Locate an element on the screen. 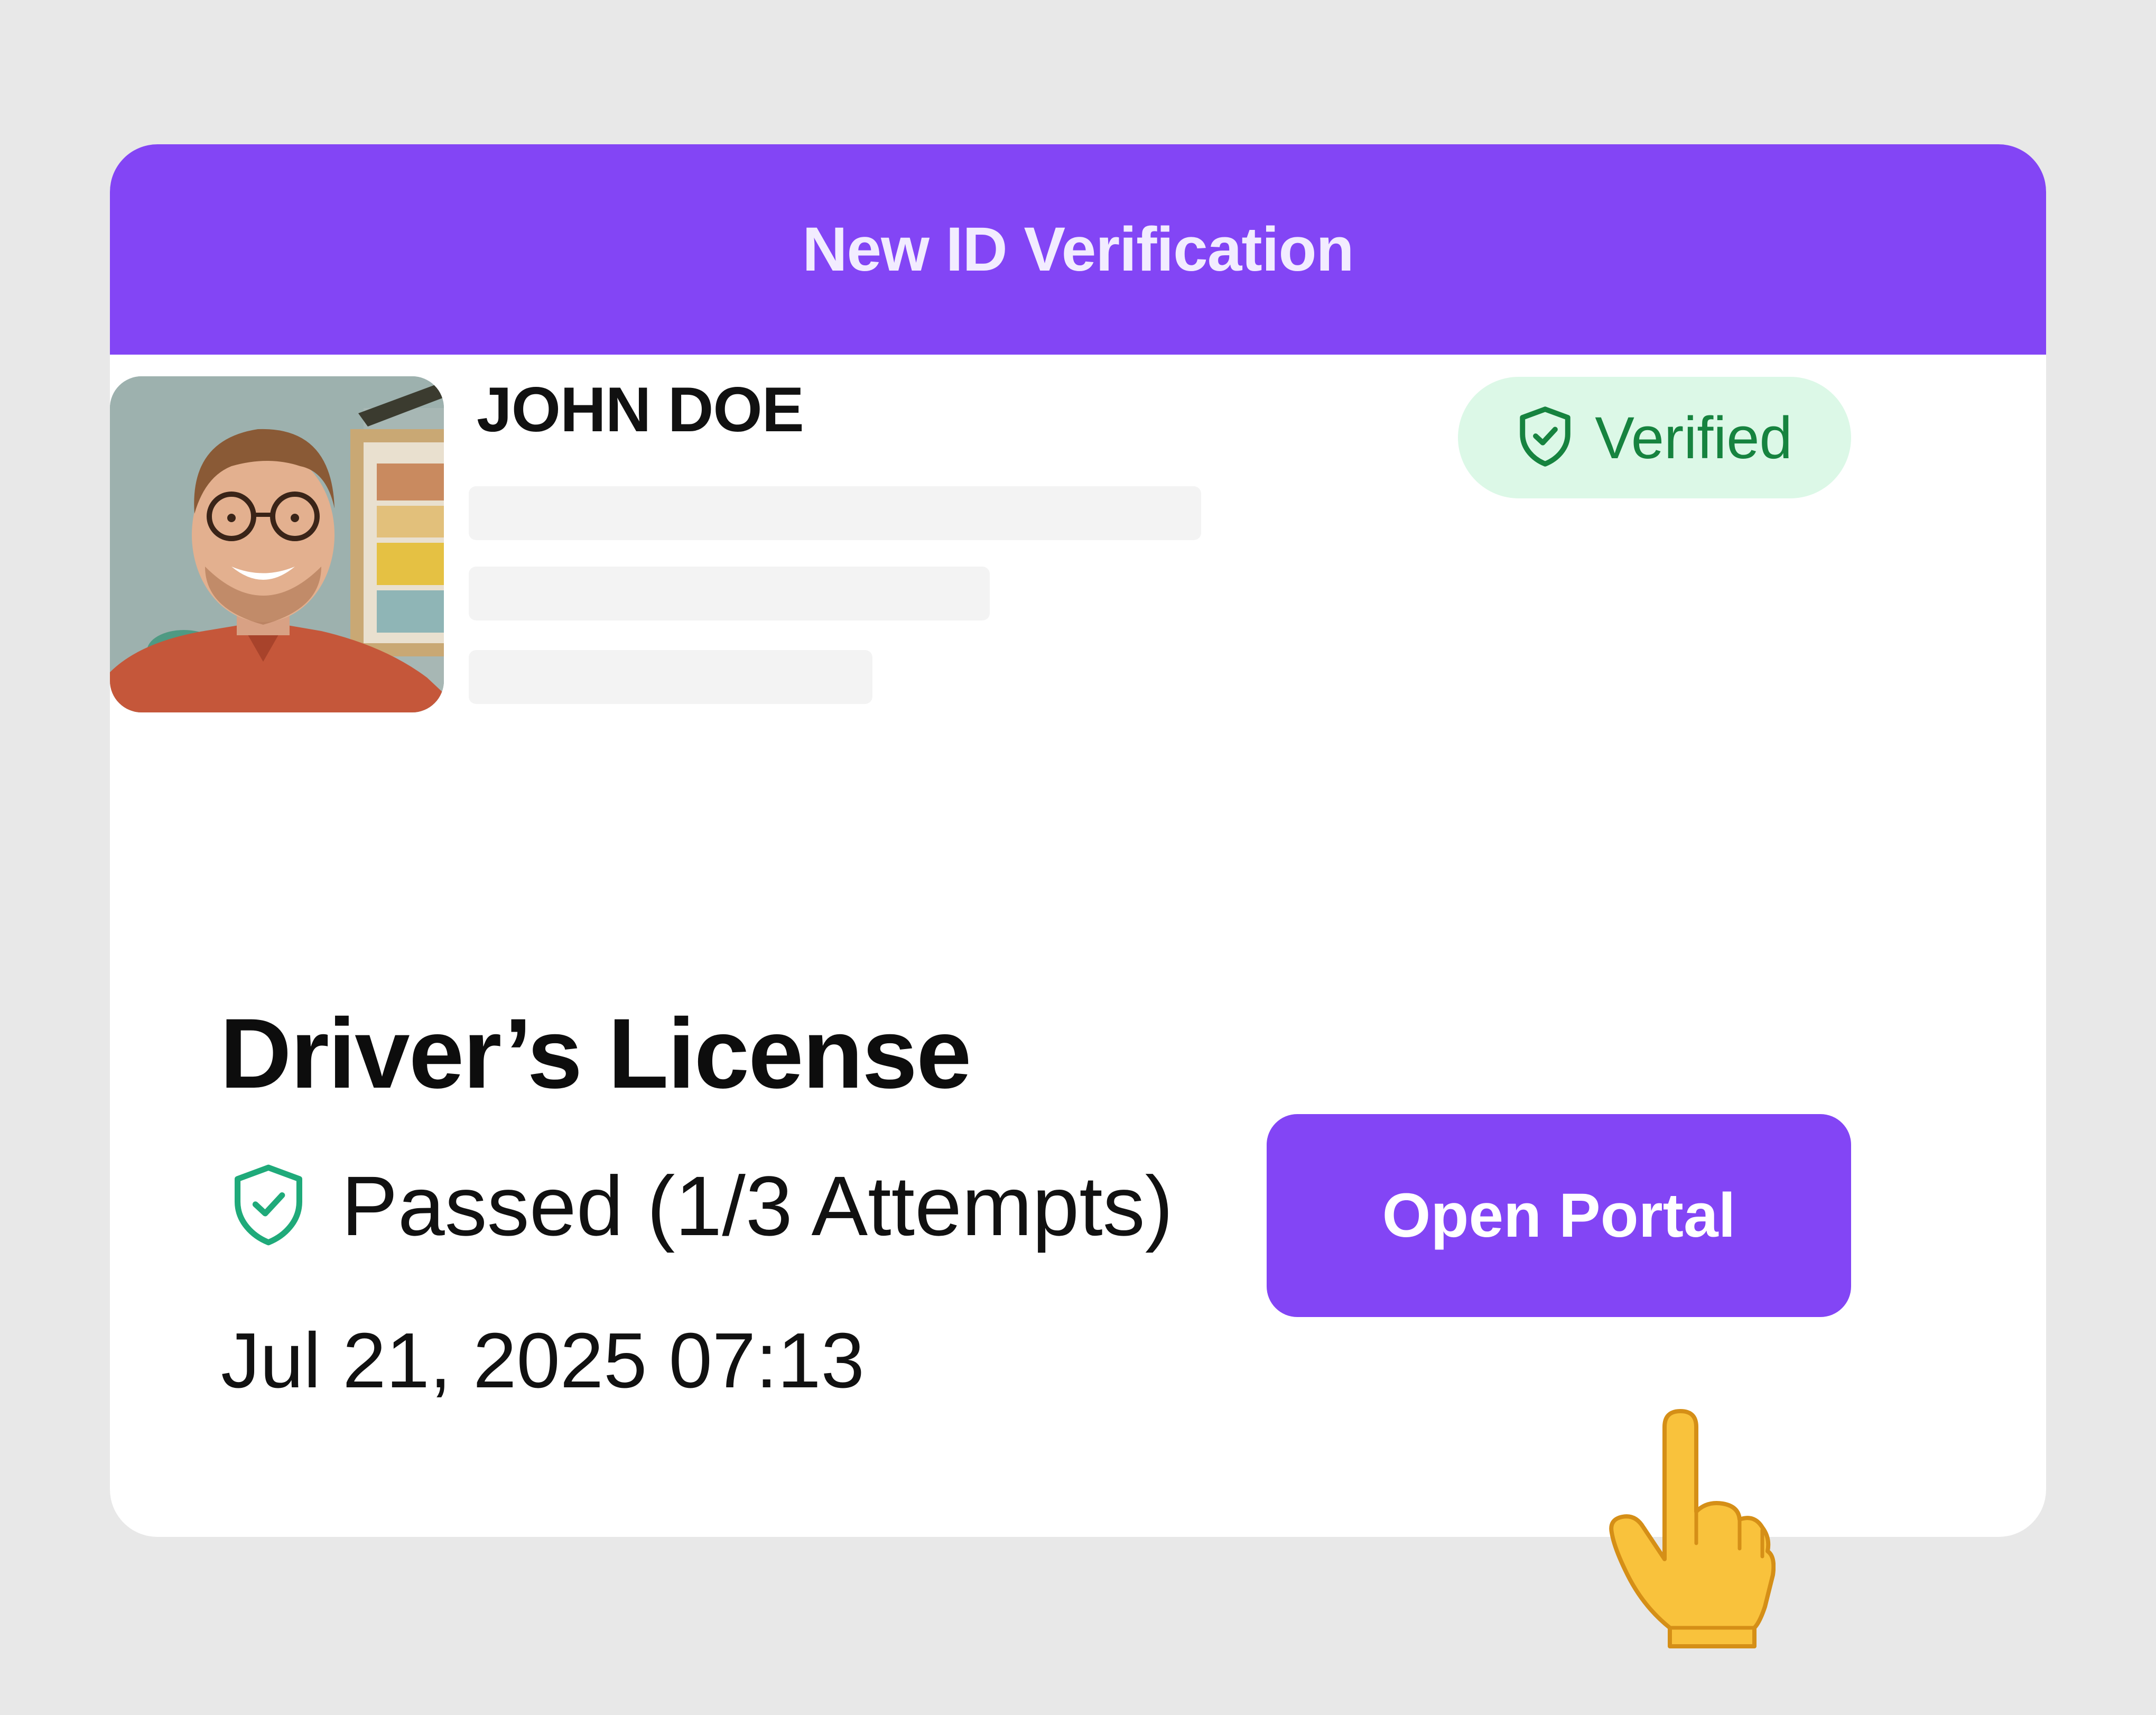 This screenshot has height=1715, width=2156. open-portal-button: Open Portal is located at coordinates (1559, 1215).